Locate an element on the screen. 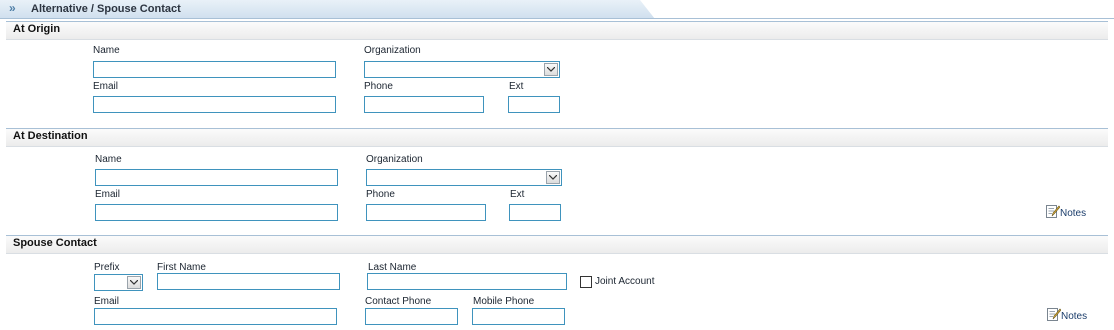 The height and width of the screenshot is (330, 1114). destination-name-input is located at coordinates (216, 177).